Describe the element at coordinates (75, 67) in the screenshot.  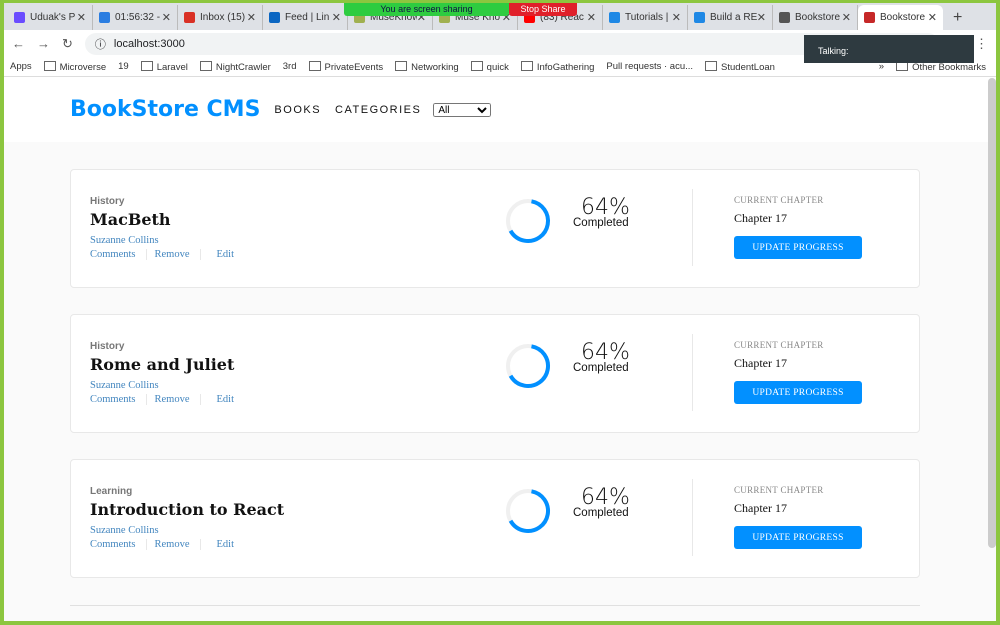
I see `bookmark-item: Microverse` at that location.